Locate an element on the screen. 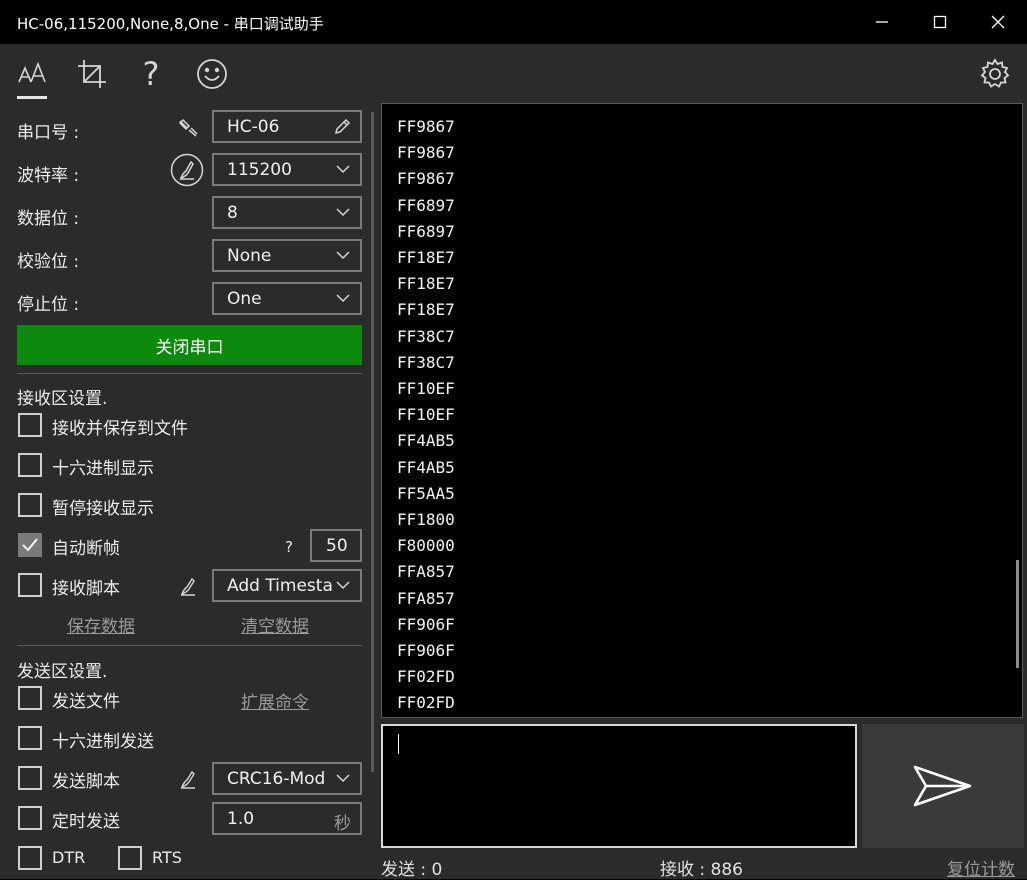  close-icon is located at coordinates (998, 22).